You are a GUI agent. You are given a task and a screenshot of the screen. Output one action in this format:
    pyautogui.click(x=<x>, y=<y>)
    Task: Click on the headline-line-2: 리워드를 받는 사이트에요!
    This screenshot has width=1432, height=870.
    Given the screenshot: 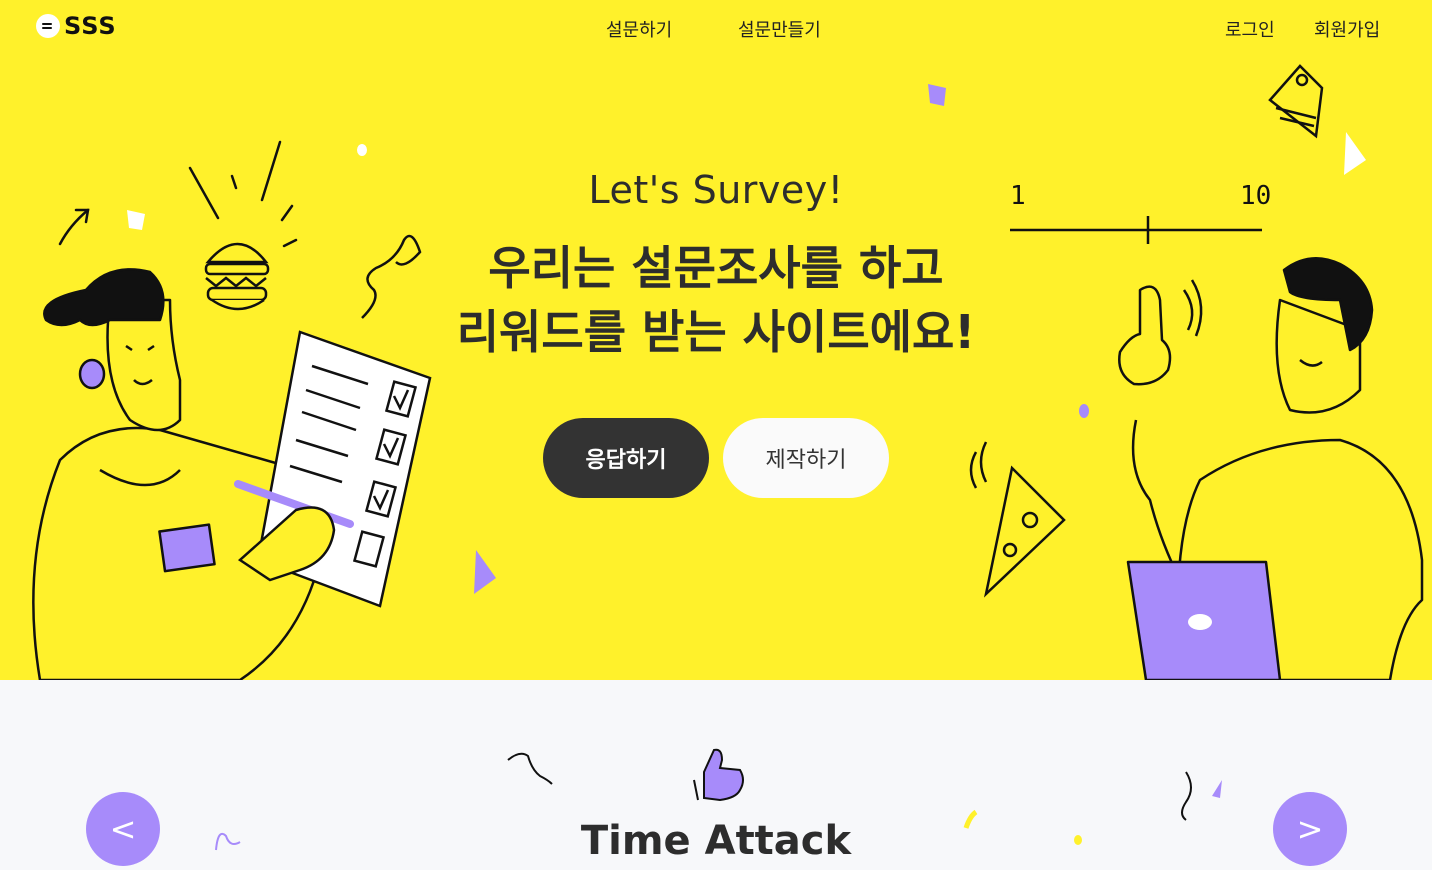 What is the action you would take?
    pyautogui.click(x=716, y=332)
    